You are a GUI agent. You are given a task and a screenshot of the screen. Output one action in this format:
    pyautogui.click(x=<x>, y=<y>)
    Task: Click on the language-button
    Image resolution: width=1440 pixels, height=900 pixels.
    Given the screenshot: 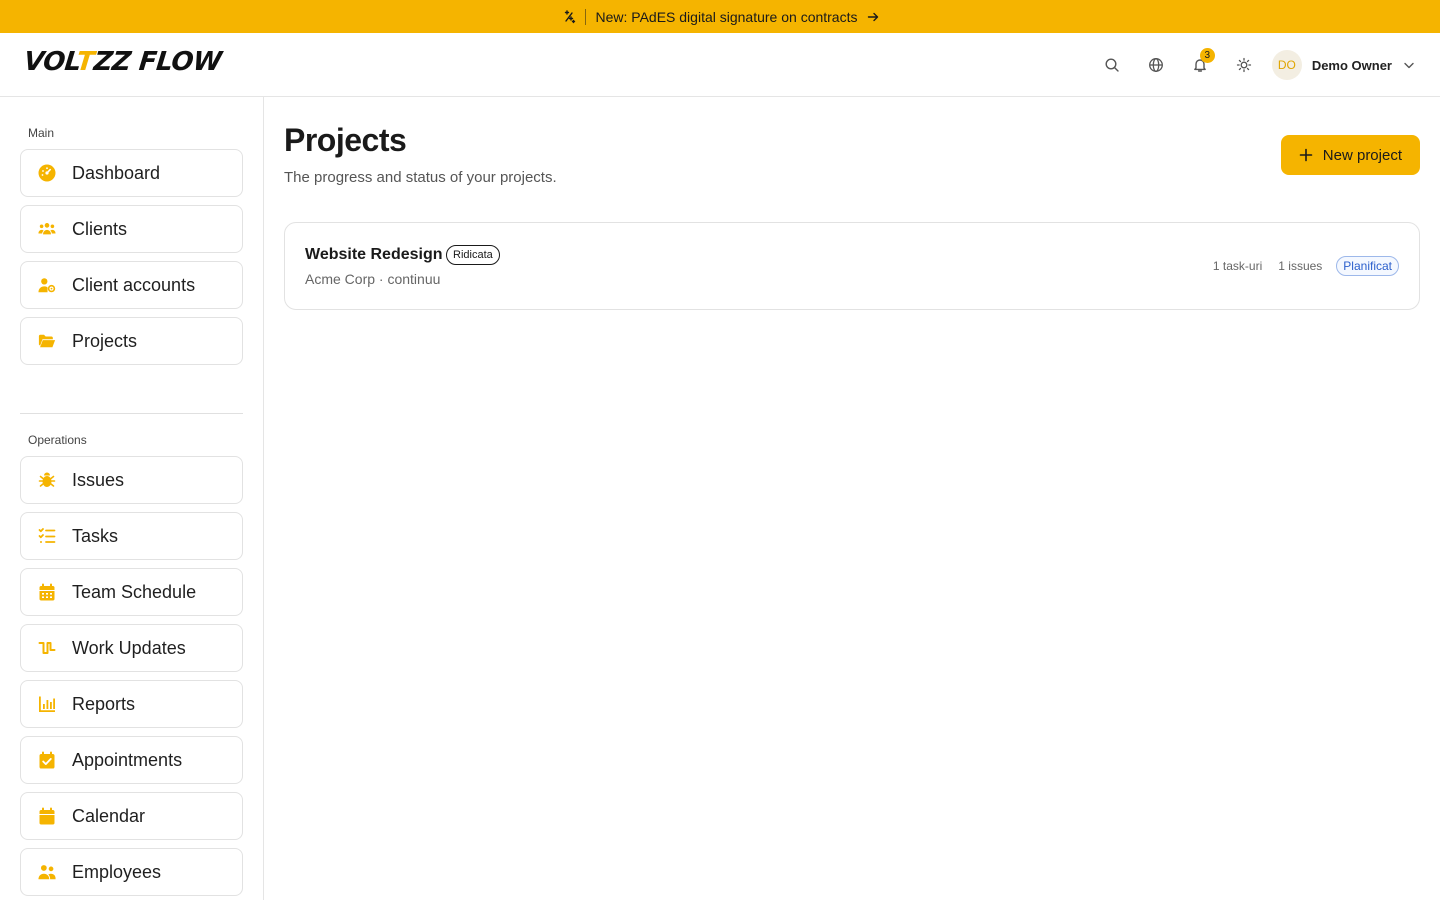 What is the action you would take?
    pyautogui.click(x=1156, y=65)
    